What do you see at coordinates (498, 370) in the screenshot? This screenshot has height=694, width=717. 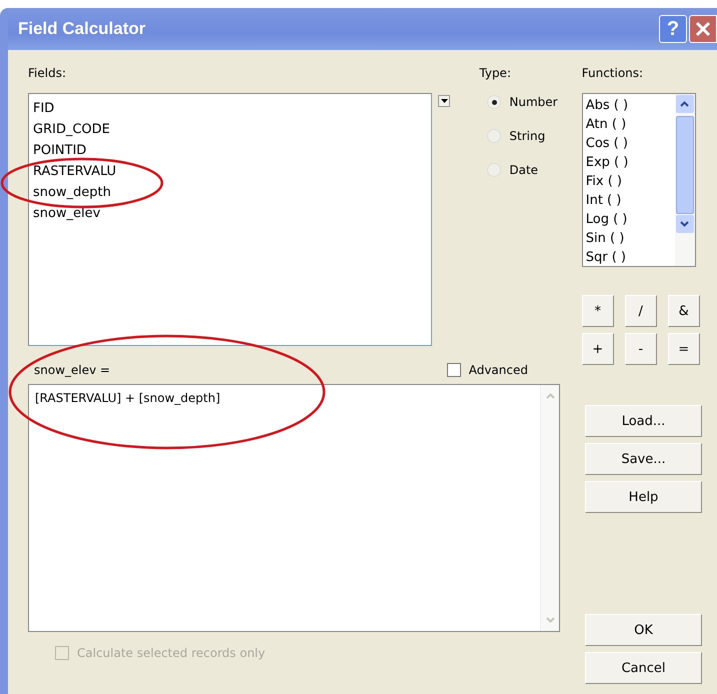 I see `checkbox-label: Advanced` at bounding box center [498, 370].